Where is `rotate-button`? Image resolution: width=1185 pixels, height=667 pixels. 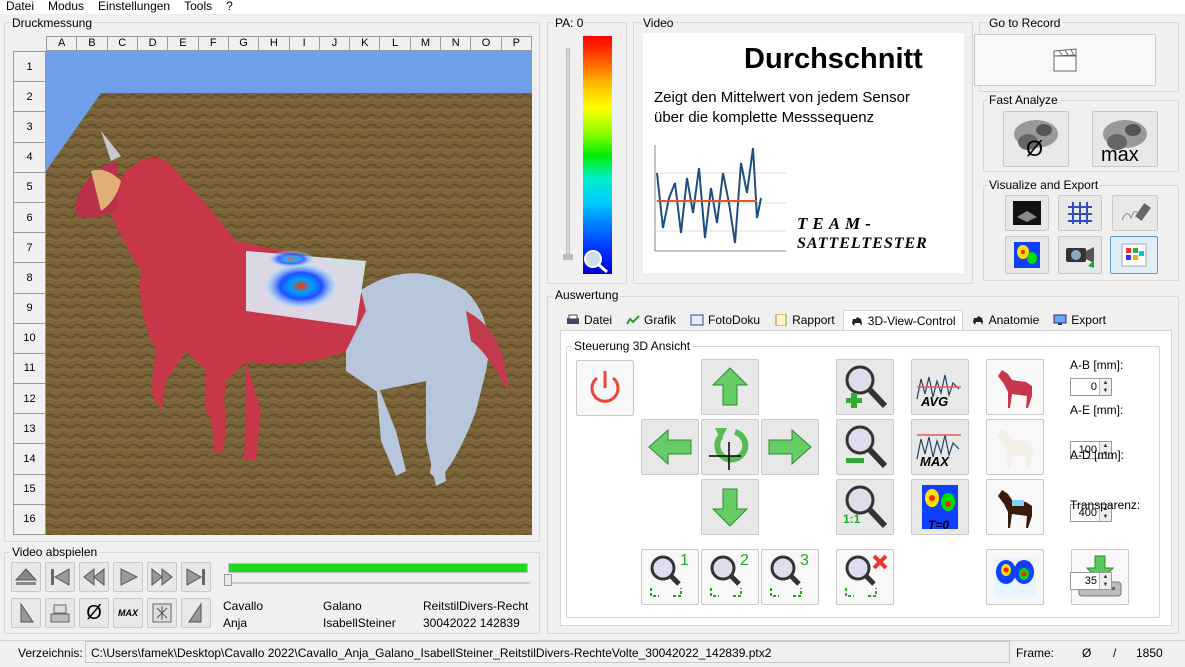
rotate-button is located at coordinates (730, 447).